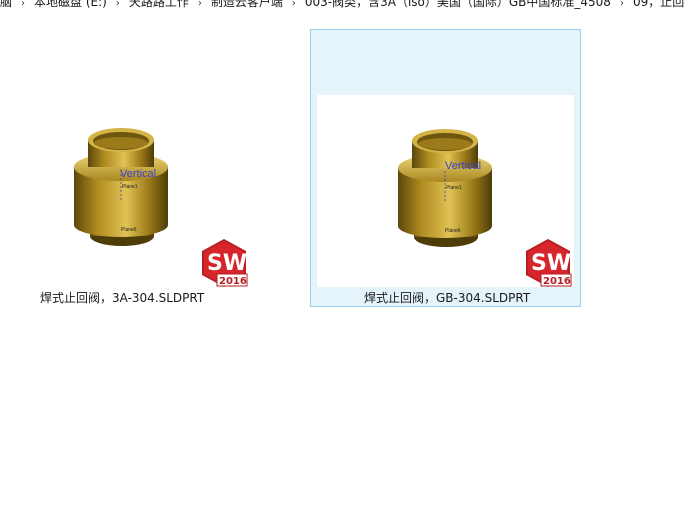 The image size is (685, 506). I want to click on breadcrumb-item: 09，止回, so click(658, 5).